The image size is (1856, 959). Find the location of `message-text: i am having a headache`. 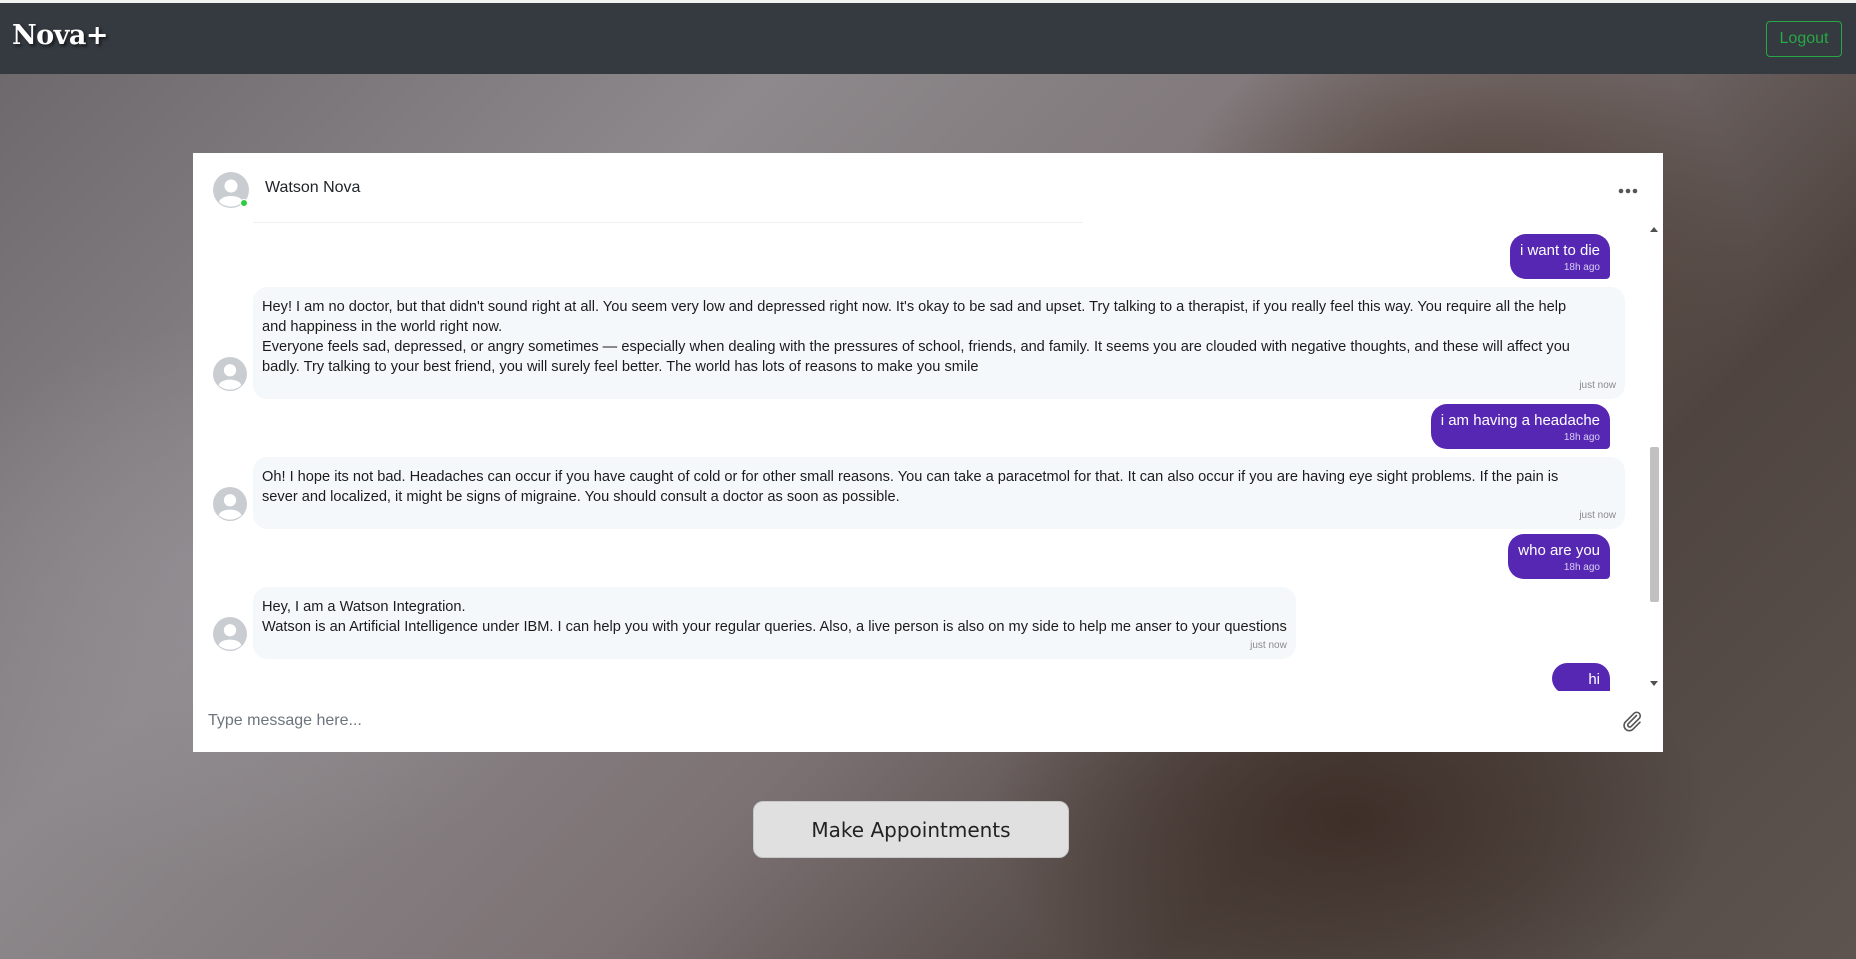

message-text: i am having a headache is located at coordinates (1520, 420).